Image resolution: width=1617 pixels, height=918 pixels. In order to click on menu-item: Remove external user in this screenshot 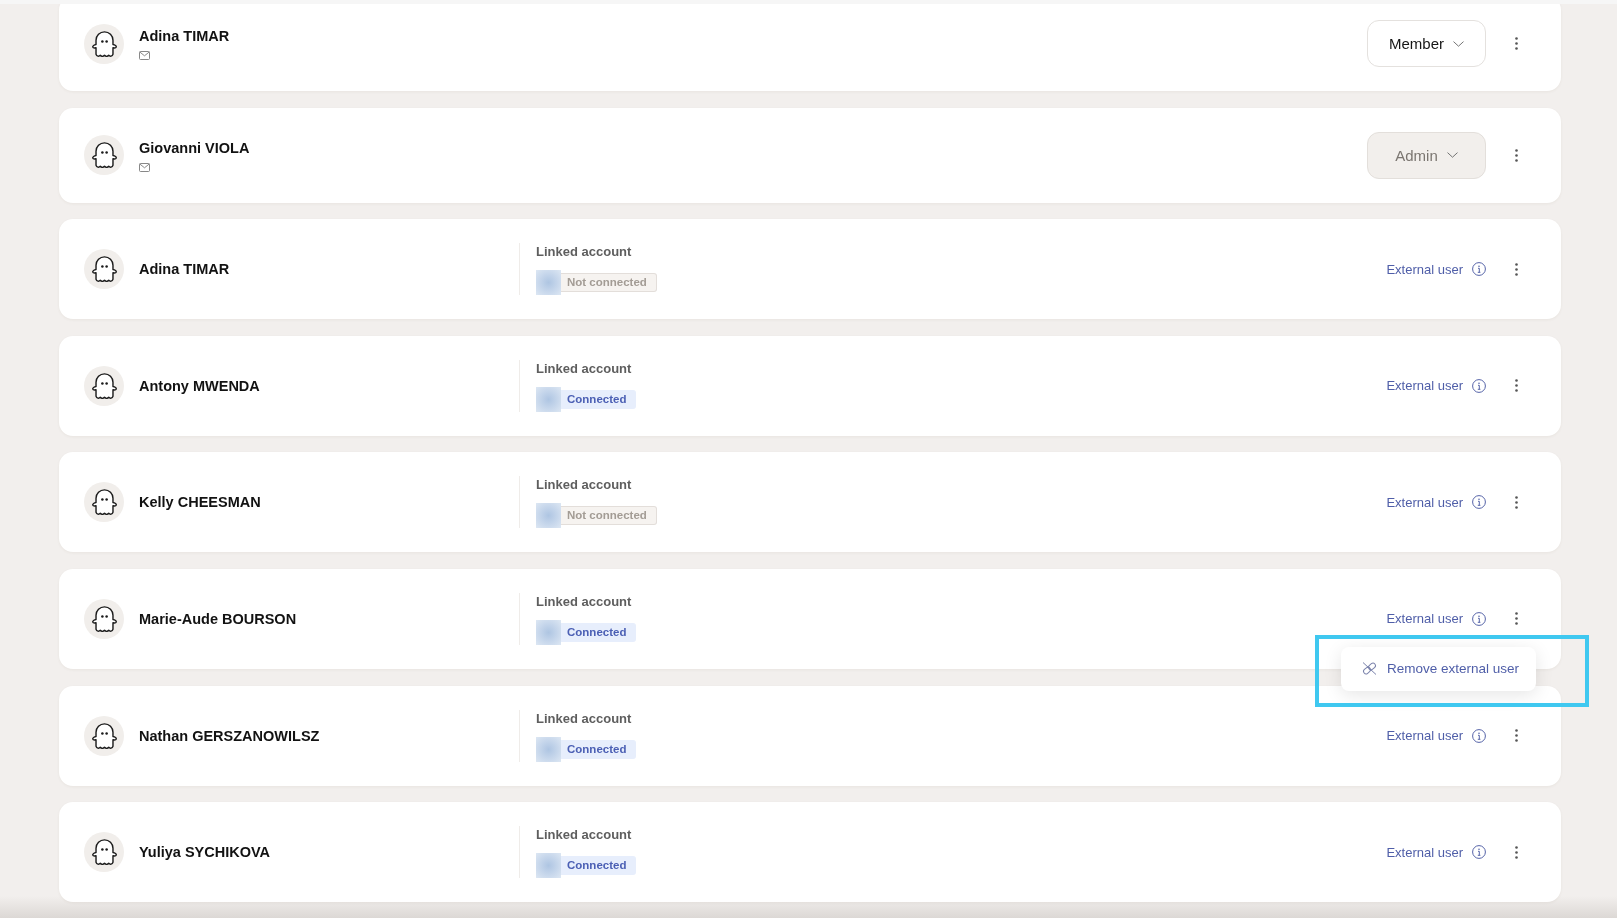, I will do `click(1438, 668)`.